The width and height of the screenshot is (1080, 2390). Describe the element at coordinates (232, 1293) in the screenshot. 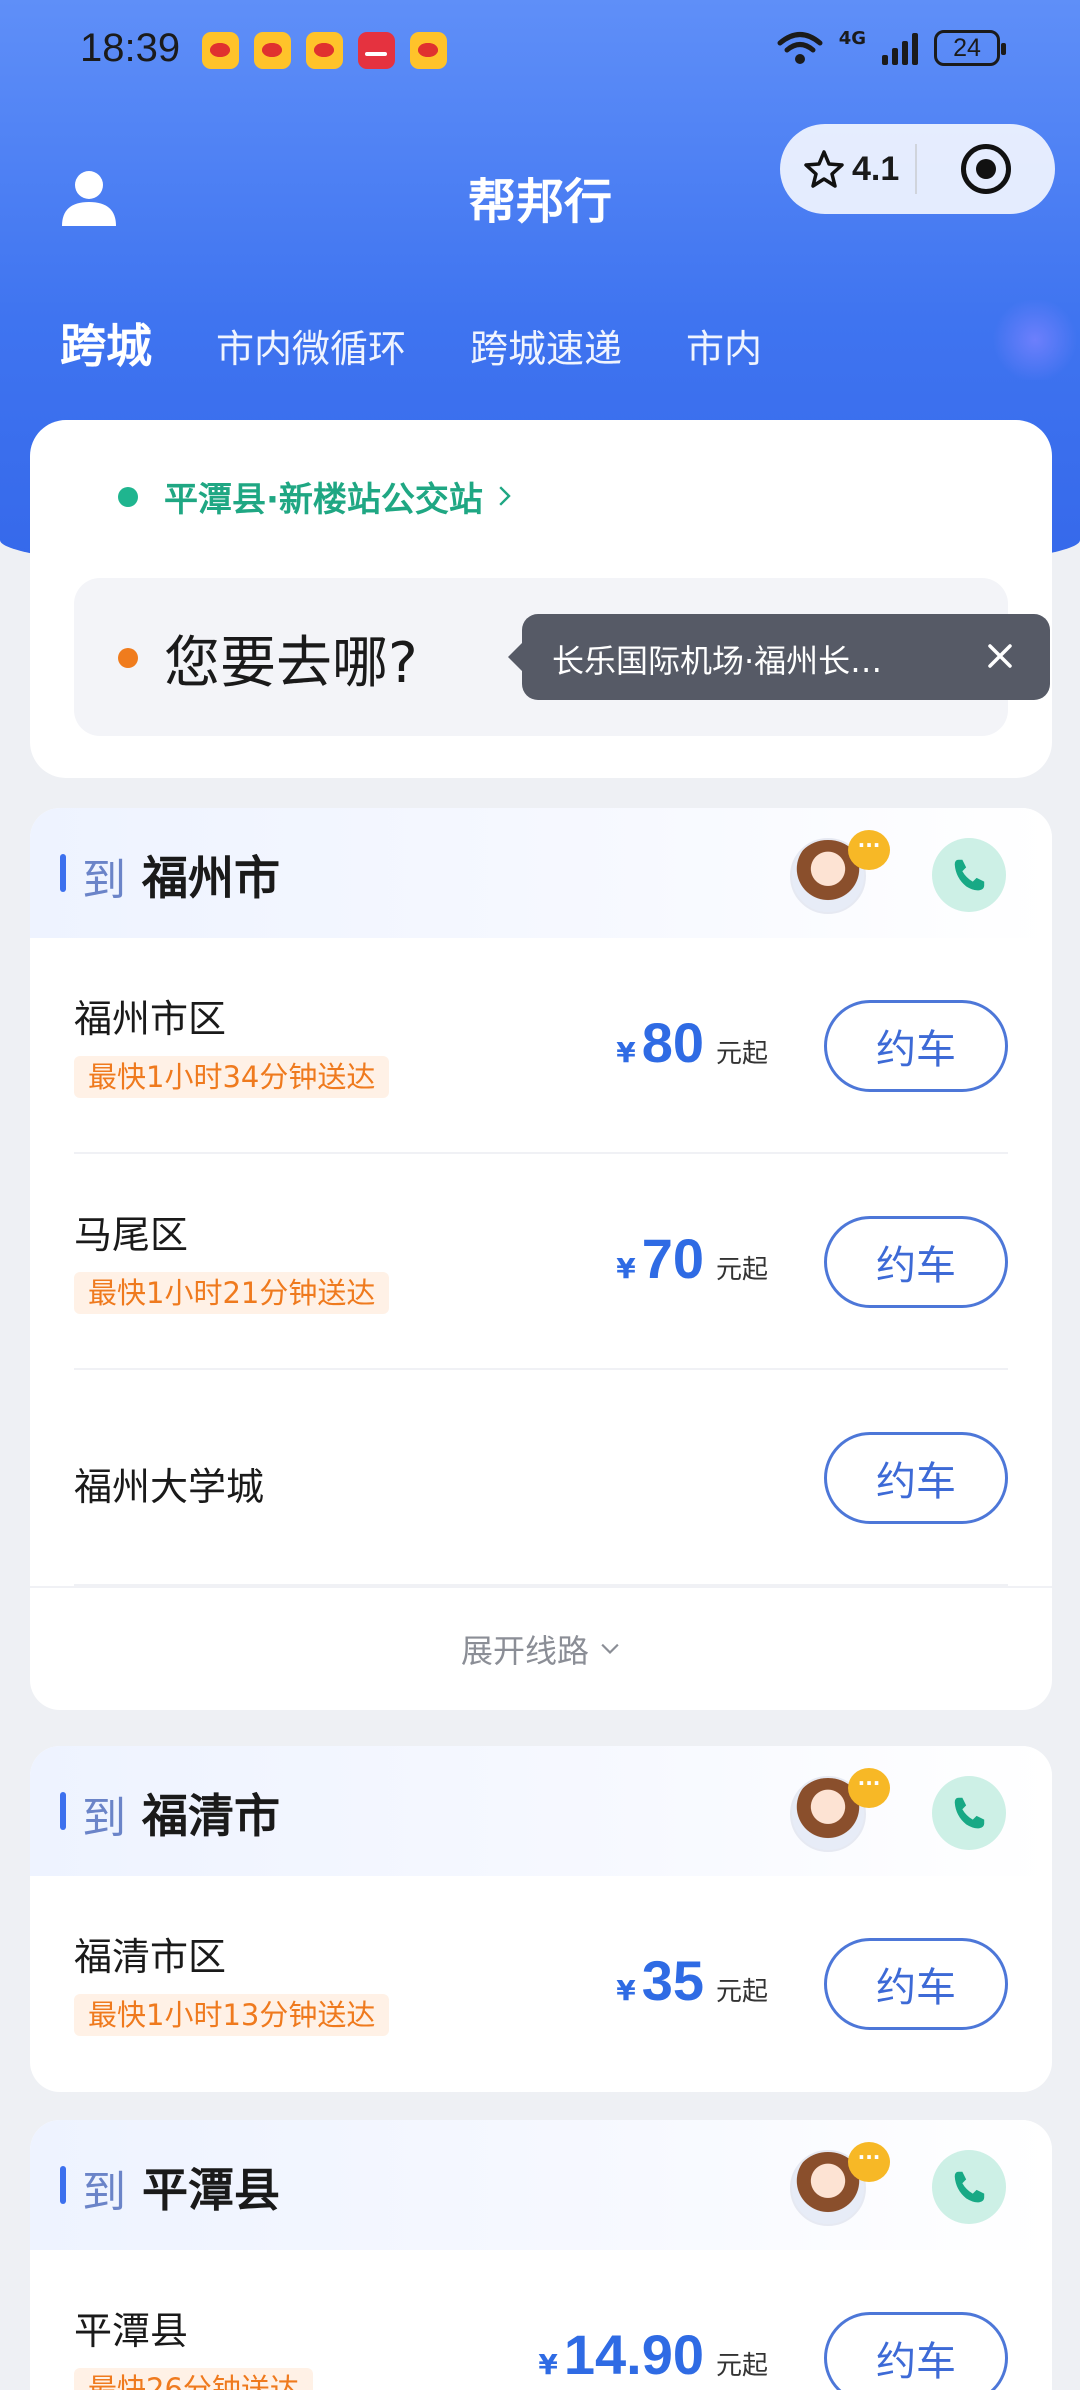

I see `eta-tag: 最快1小时21分钟送达` at that location.